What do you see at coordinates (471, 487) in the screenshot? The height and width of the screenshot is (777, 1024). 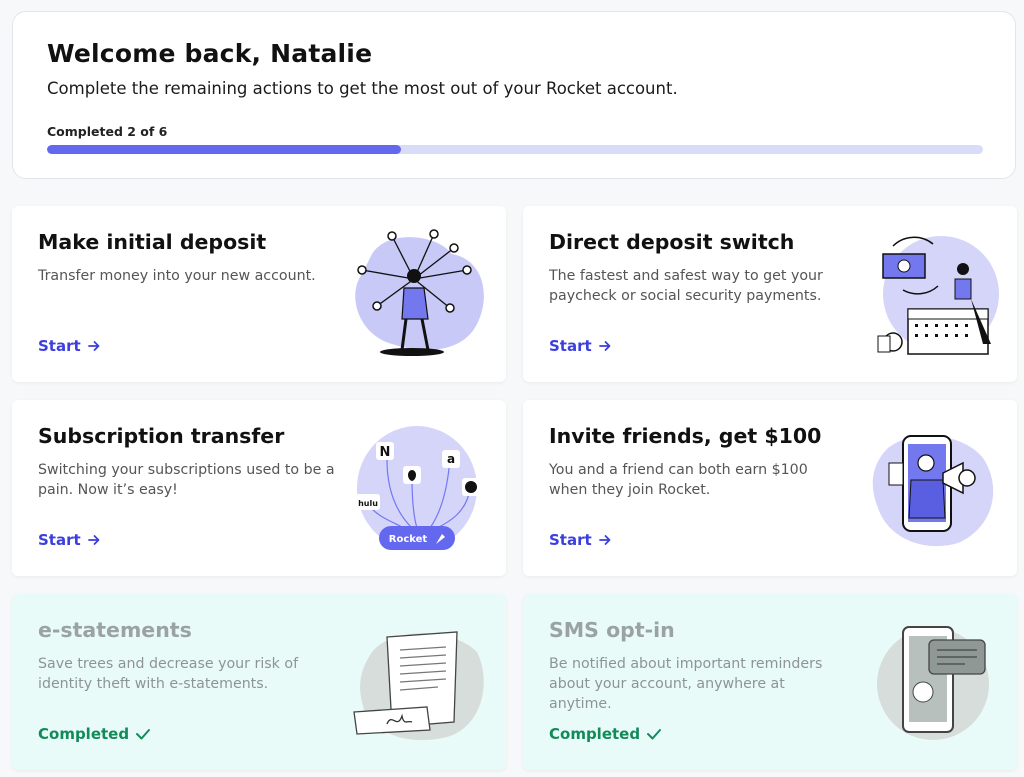 I see `spotify-icon` at bounding box center [471, 487].